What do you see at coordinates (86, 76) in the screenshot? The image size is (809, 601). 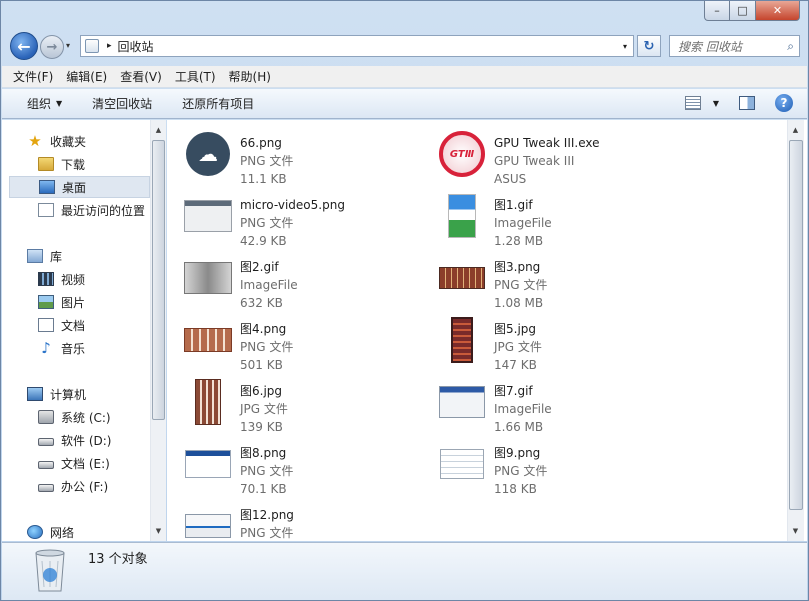 I see `menu-edit: 编辑(E)` at bounding box center [86, 76].